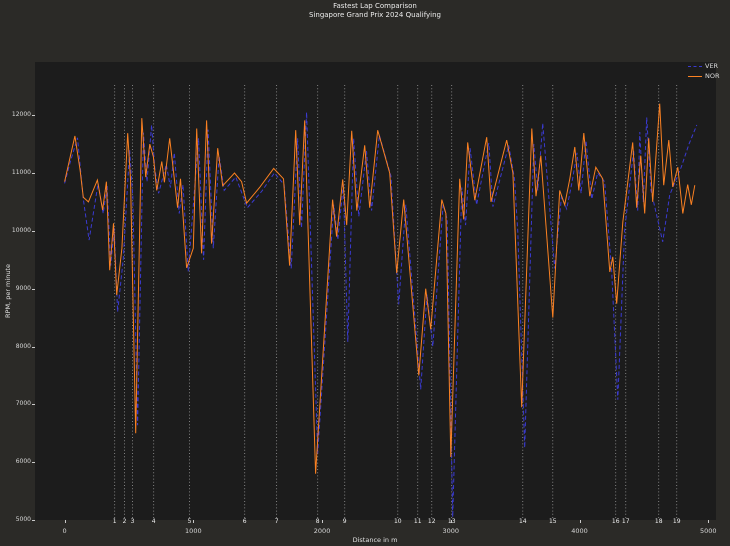 The width and height of the screenshot is (730, 546). I want to click on corner-label-17: 17, so click(625, 521).